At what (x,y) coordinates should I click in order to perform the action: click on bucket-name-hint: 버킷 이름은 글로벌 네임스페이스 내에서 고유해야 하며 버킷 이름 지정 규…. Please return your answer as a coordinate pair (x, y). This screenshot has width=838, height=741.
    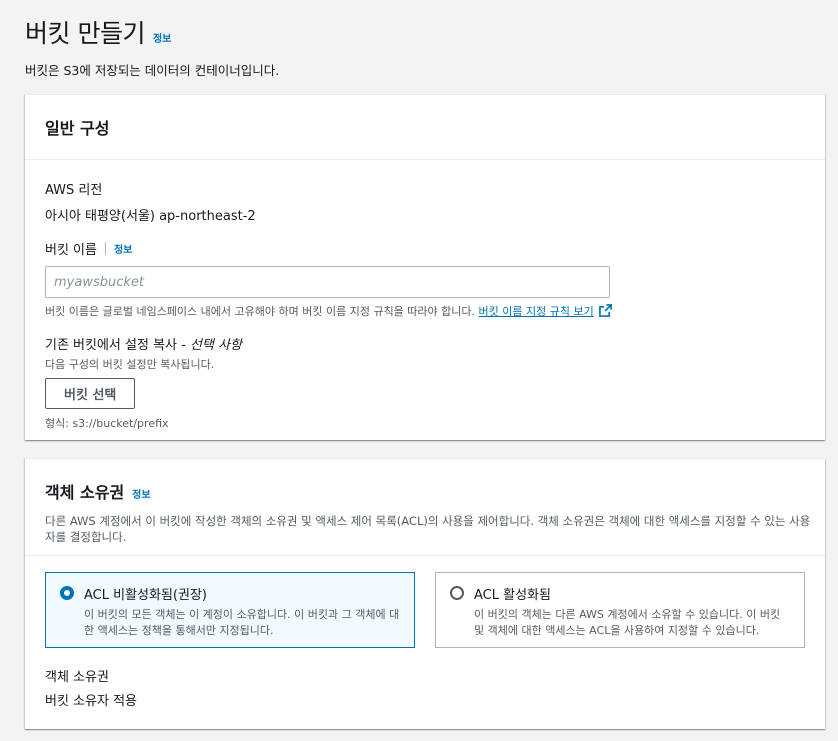
    Looking at the image, I should click on (425, 311).